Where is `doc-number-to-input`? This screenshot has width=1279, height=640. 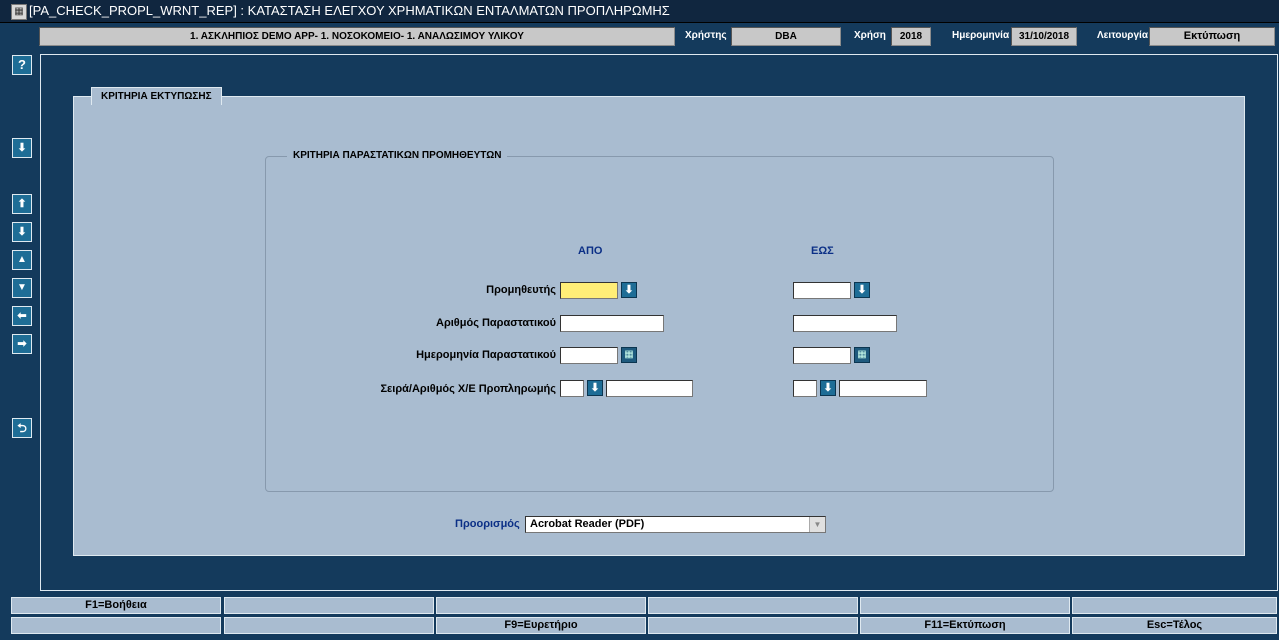 doc-number-to-input is located at coordinates (845, 323).